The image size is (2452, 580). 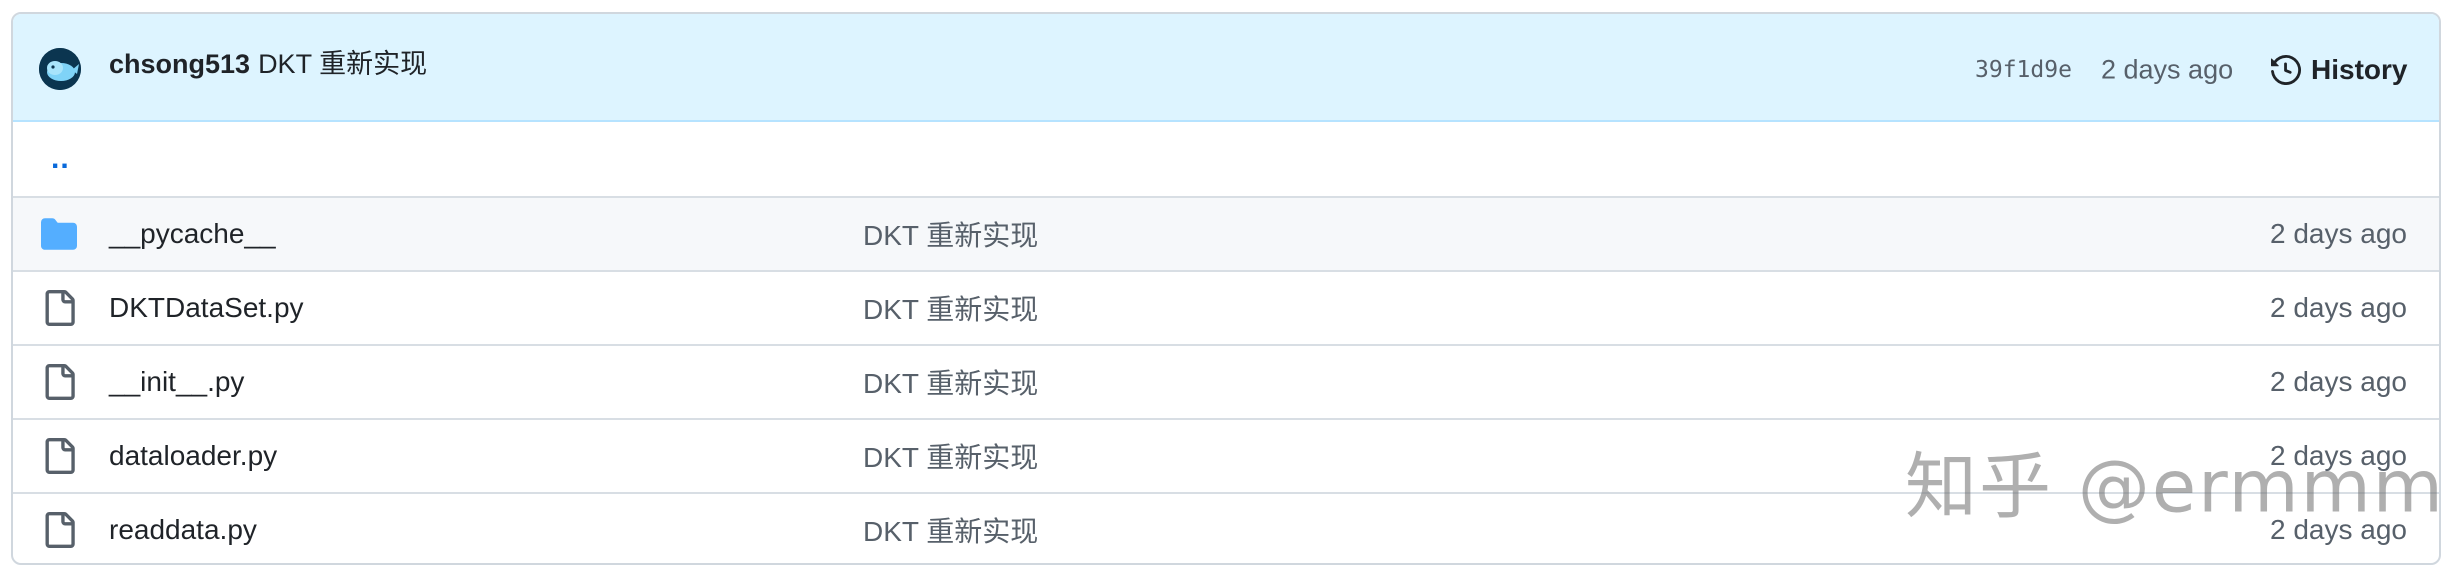 What do you see at coordinates (60, 69) in the screenshot?
I see `author-avatar` at bounding box center [60, 69].